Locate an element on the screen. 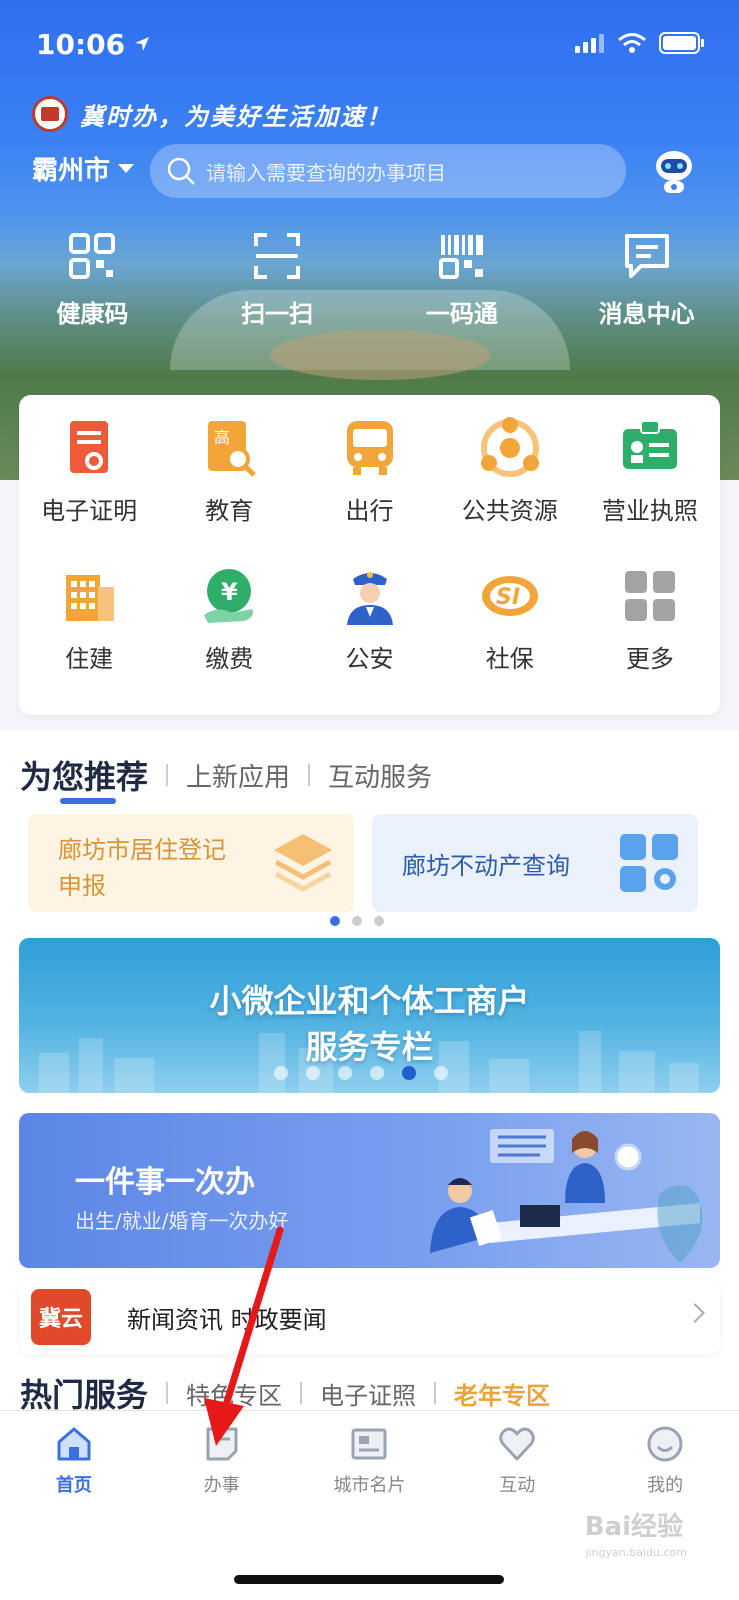 The image size is (739, 1600). tab-city-card: 城市名片 is located at coordinates (370, 1461).